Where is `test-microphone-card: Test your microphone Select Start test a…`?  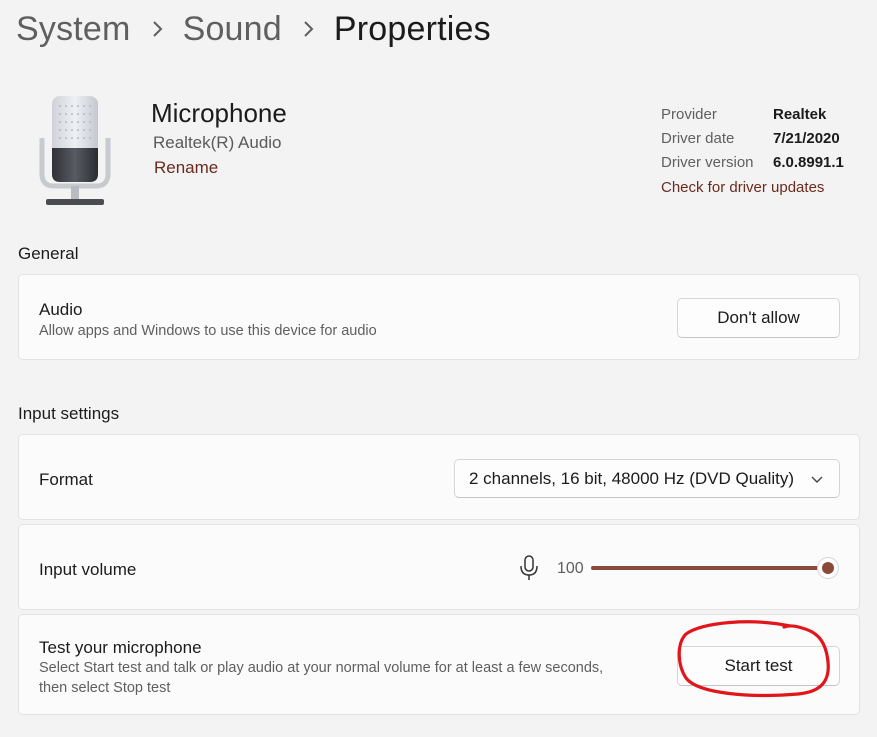
test-microphone-card: Test your microphone Select Start test a… is located at coordinates (439, 664).